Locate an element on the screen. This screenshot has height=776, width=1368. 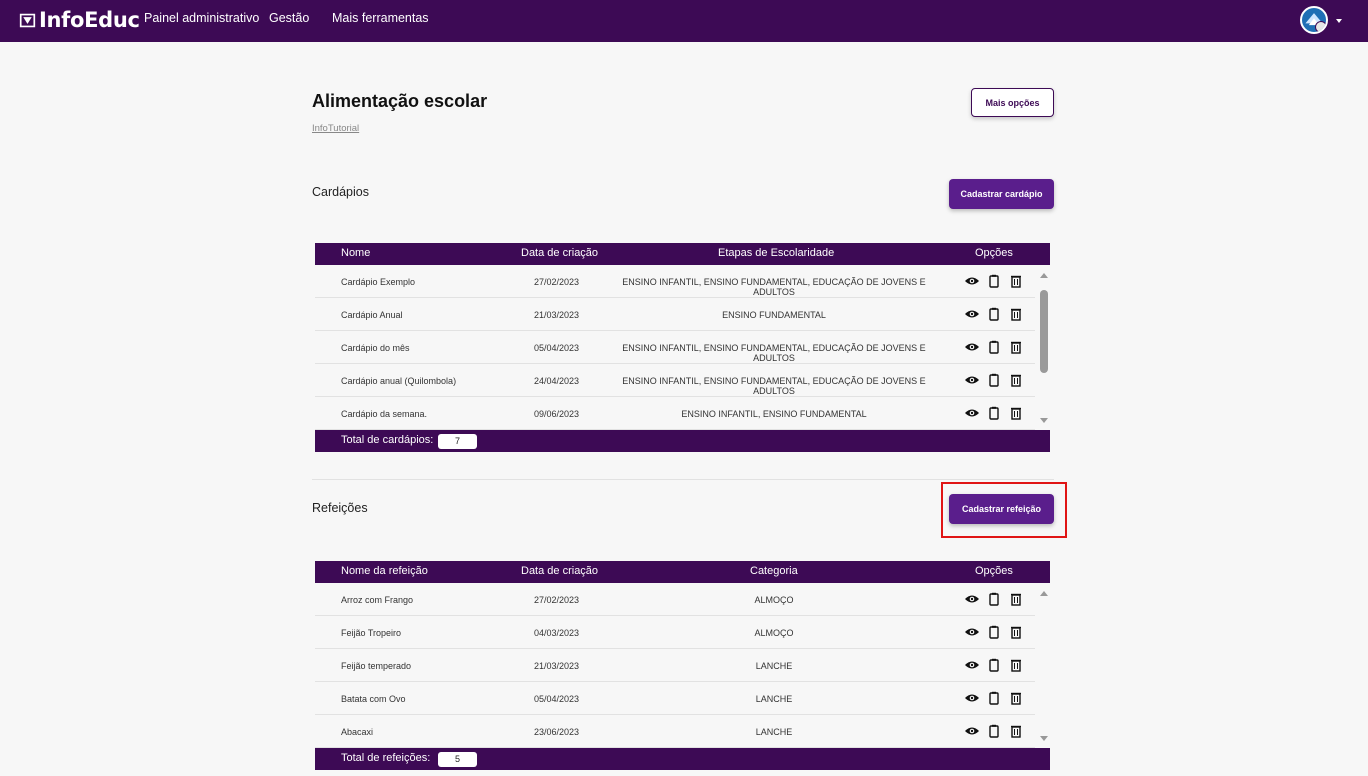
row-etapas: ENSINO INFANTIL, ENSINO FUNDAMENTAL is located at coordinates (774, 414).